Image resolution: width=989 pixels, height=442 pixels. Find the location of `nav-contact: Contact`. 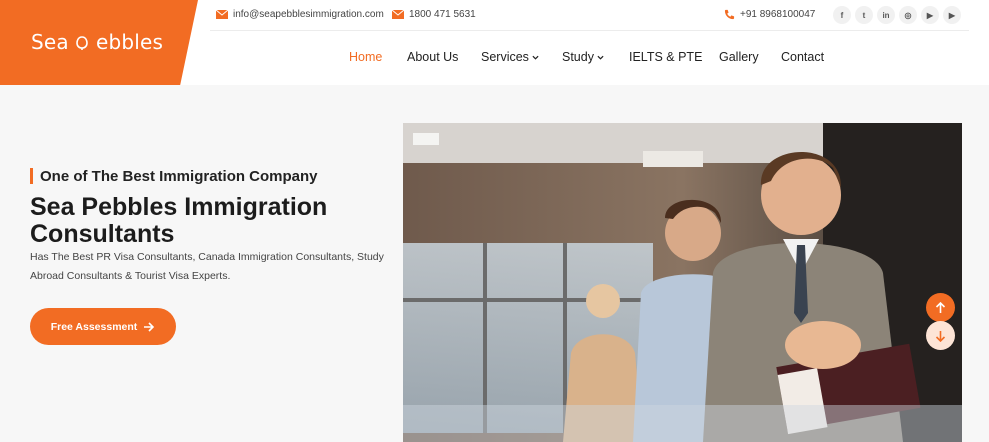

nav-contact: Contact is located at coordinates (802, 57).